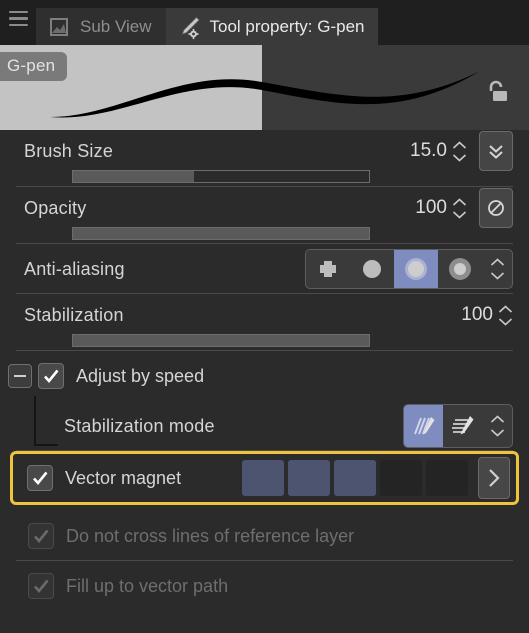 This screenshot has width=529, height=633. I want to click on brush-size-value-group: 15.0, so click(457, 151).